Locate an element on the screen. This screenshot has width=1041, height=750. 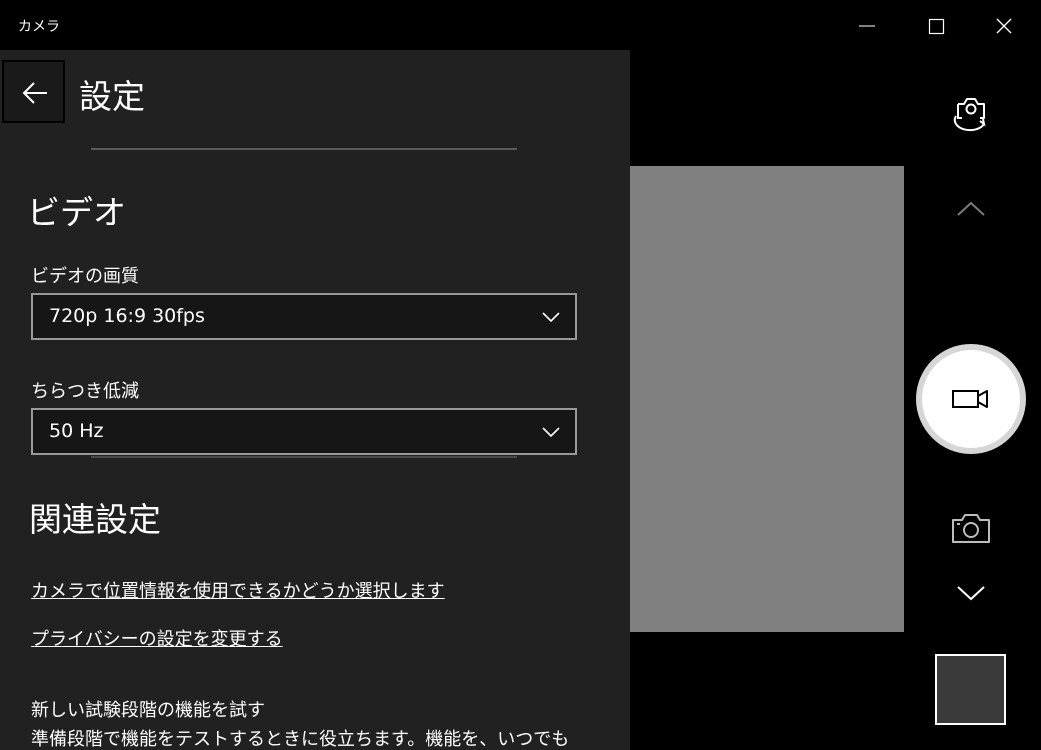
close-button is located at coordinates (1004, 25).